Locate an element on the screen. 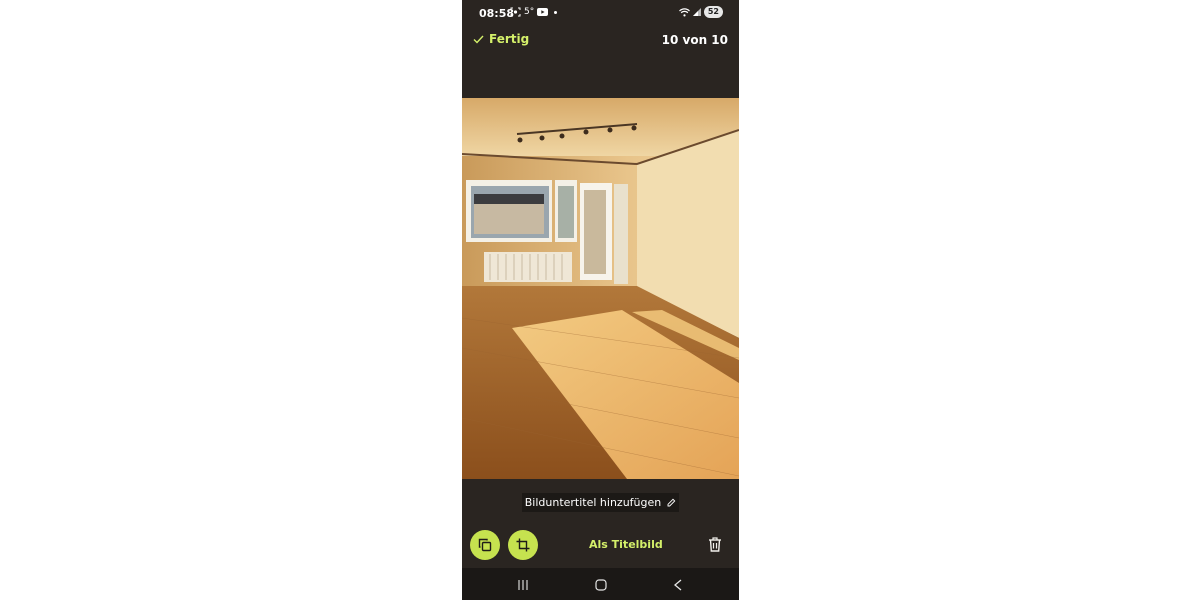 The height and width of the screenshot is (600, 1200). crop-button is located at coordinates (523, 545).